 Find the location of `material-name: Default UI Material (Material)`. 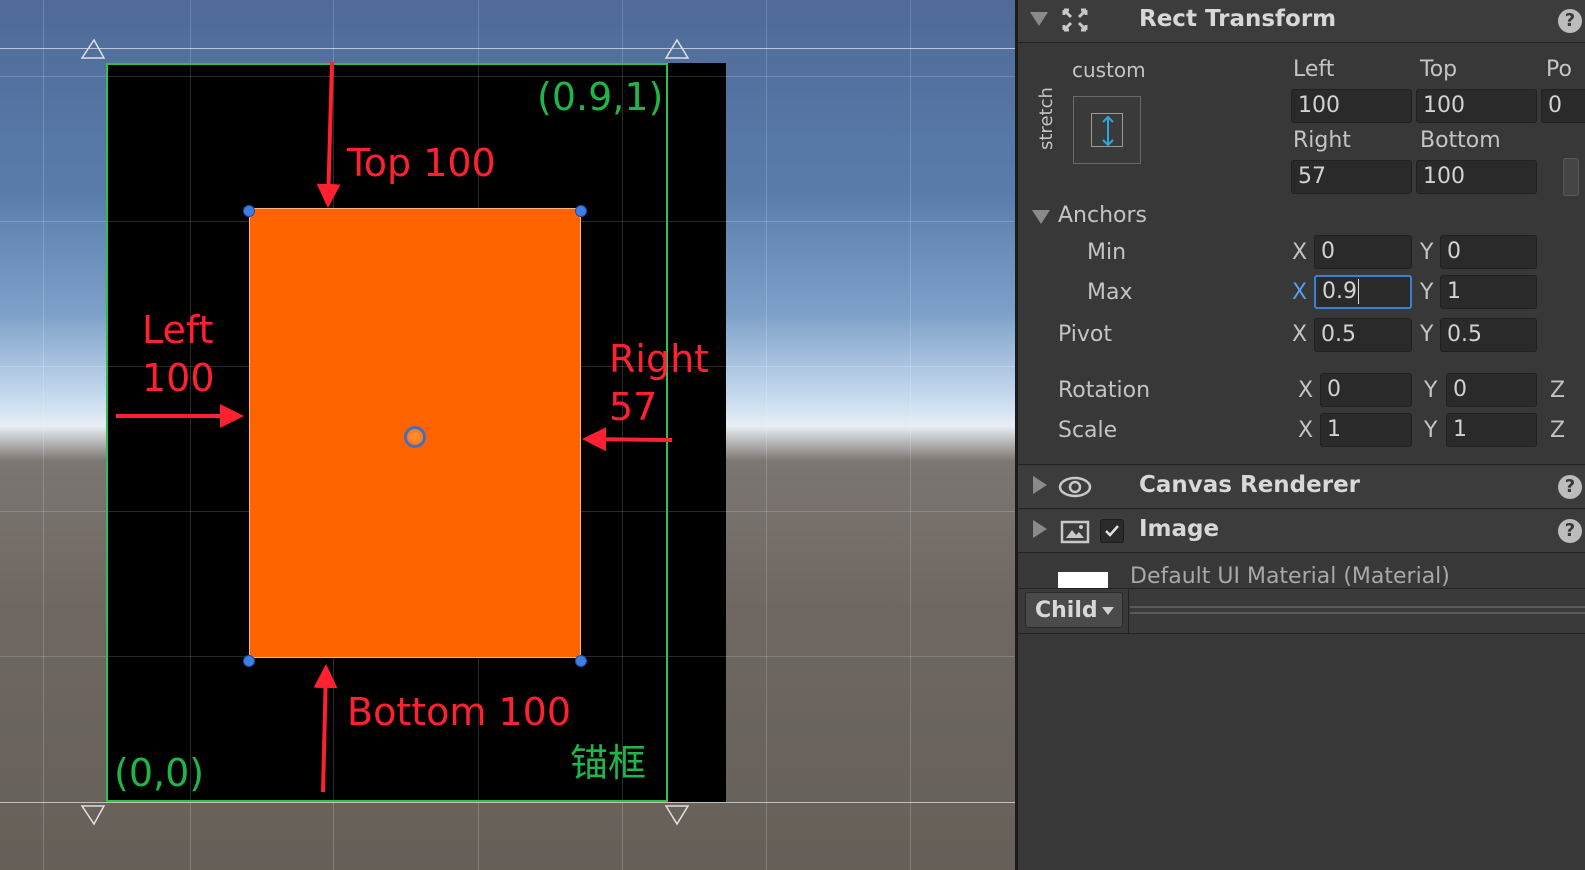

material-name: Default UI Material (Material) is located at coordinates (1290, 576).